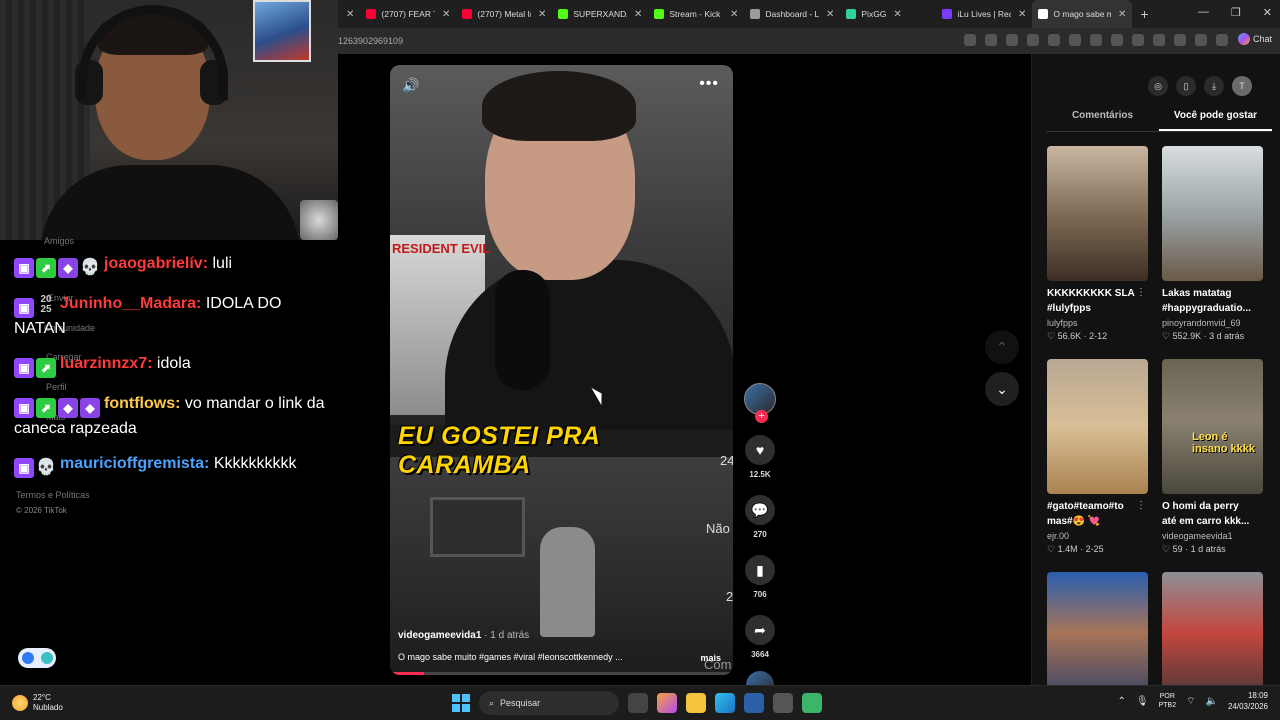 This screenshot has height=720, width=1280. I want to click on volume-icon: 🔊, so click(410, 85).